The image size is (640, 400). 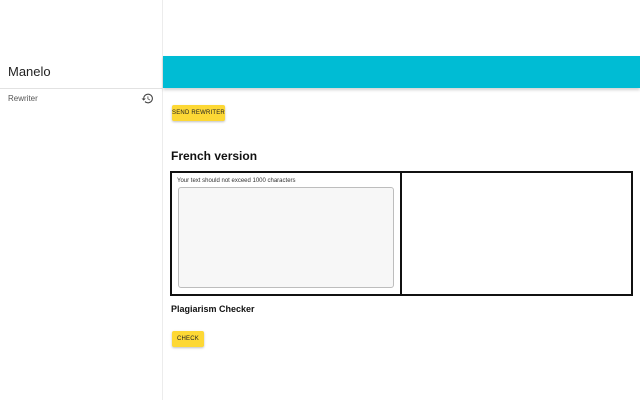 I want to click on section-title: French version, so click(x=214, y=156).